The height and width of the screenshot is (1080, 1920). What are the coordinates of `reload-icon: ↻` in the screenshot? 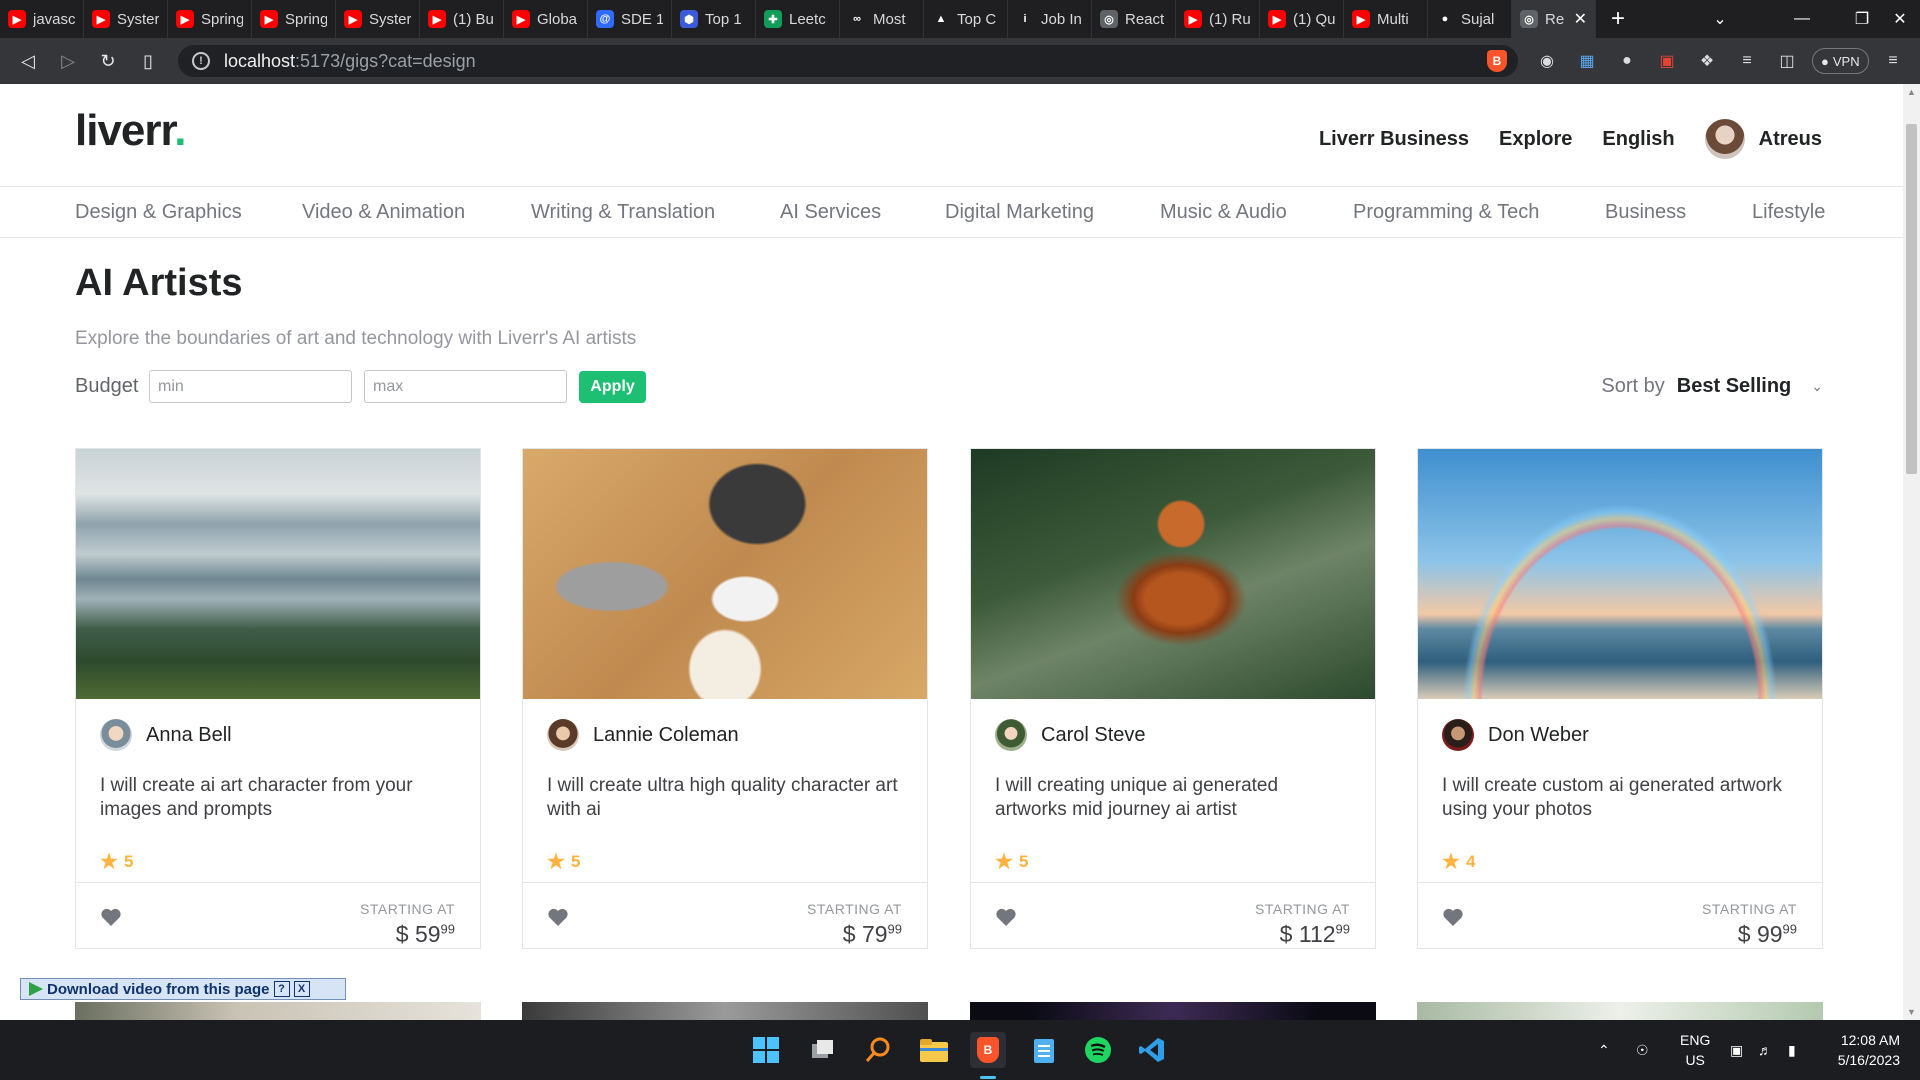 It's located at (108, 61).